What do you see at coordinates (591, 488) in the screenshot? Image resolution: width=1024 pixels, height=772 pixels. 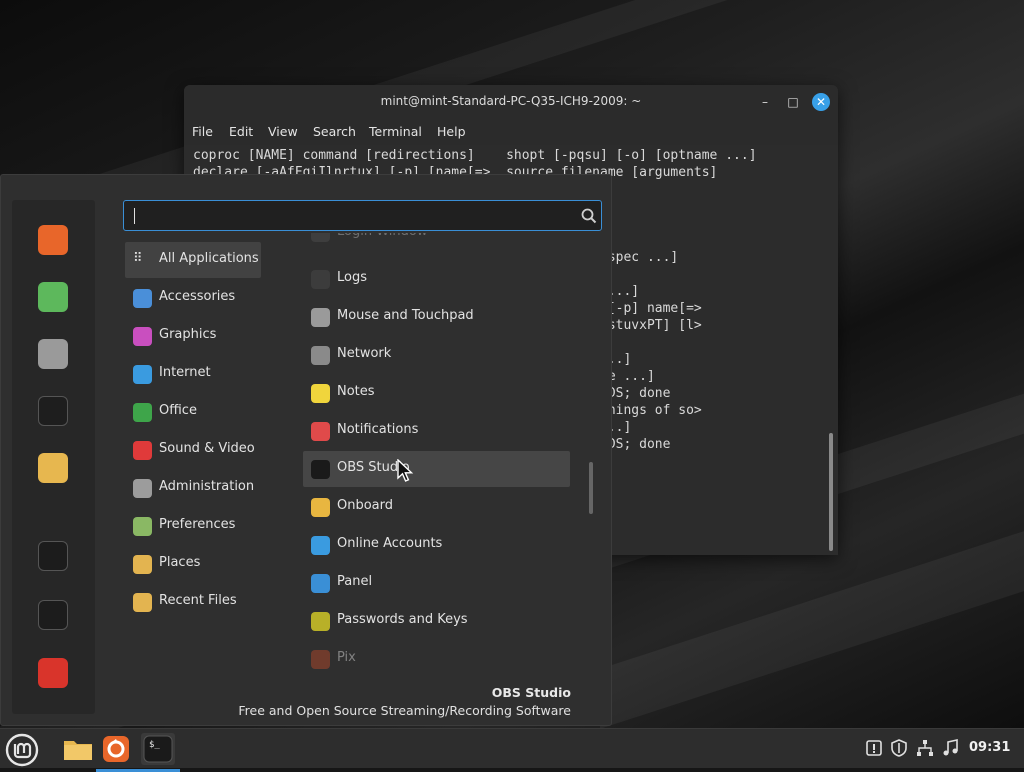 I see `application-list-scrollbar` at bounding box center [591, 488].